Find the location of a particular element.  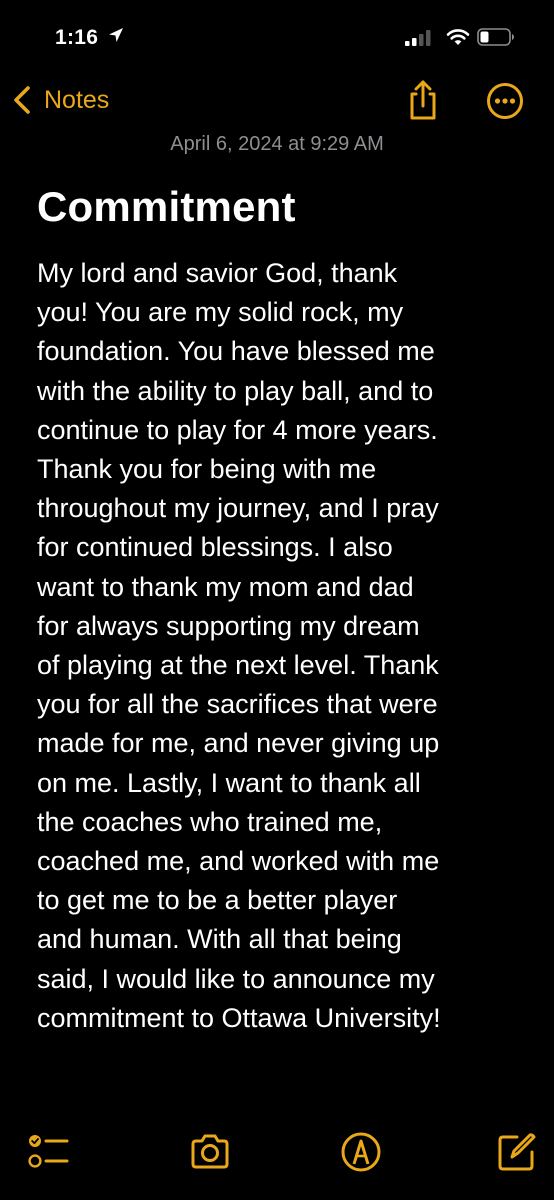

camera-button is located at coordinates (210, 1152).